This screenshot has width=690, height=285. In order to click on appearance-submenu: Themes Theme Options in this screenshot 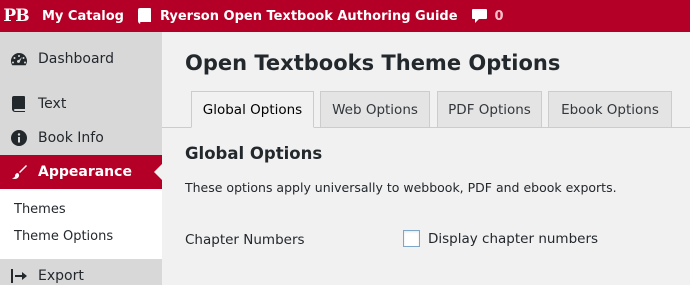, I will do `click(81, 224)`.